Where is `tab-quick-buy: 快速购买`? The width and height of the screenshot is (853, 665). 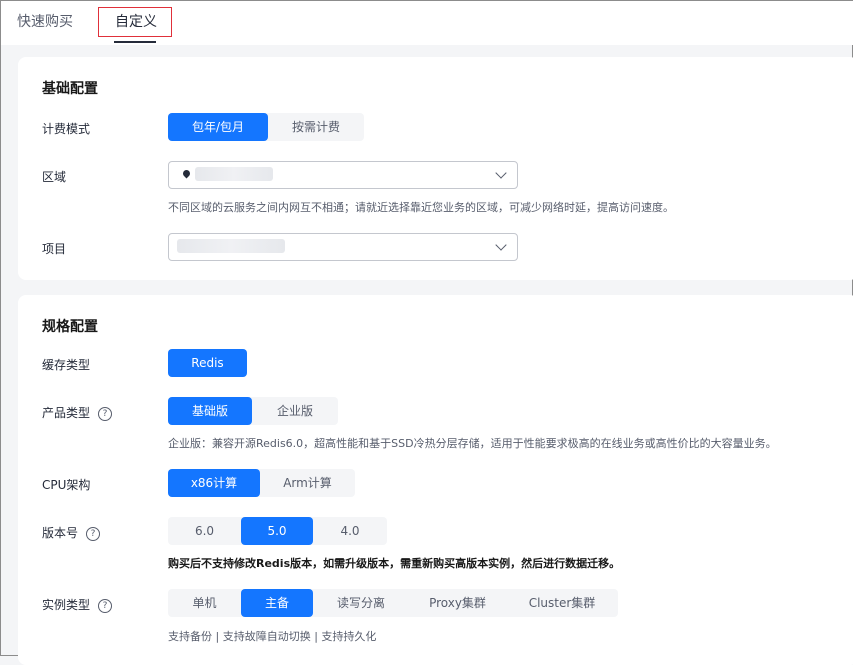
tab-quick-buy: 快速购买 is located at coordinates (45, 22).